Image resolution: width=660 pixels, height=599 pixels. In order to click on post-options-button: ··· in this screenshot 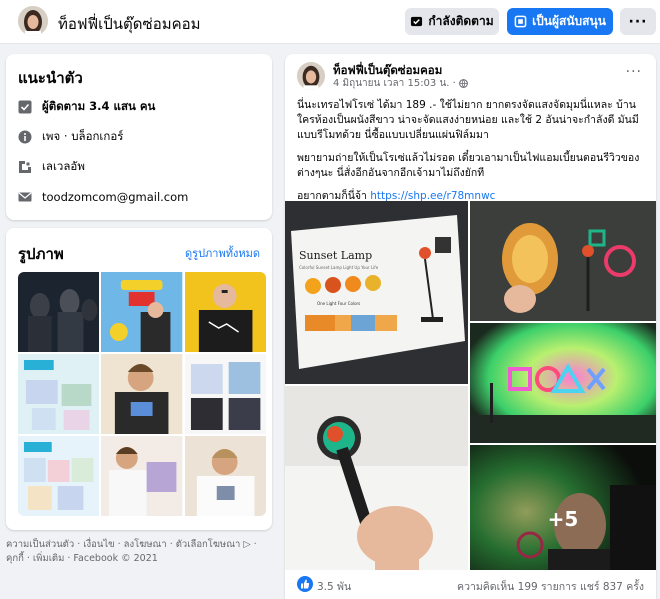, I will do `click(634, 72)`.